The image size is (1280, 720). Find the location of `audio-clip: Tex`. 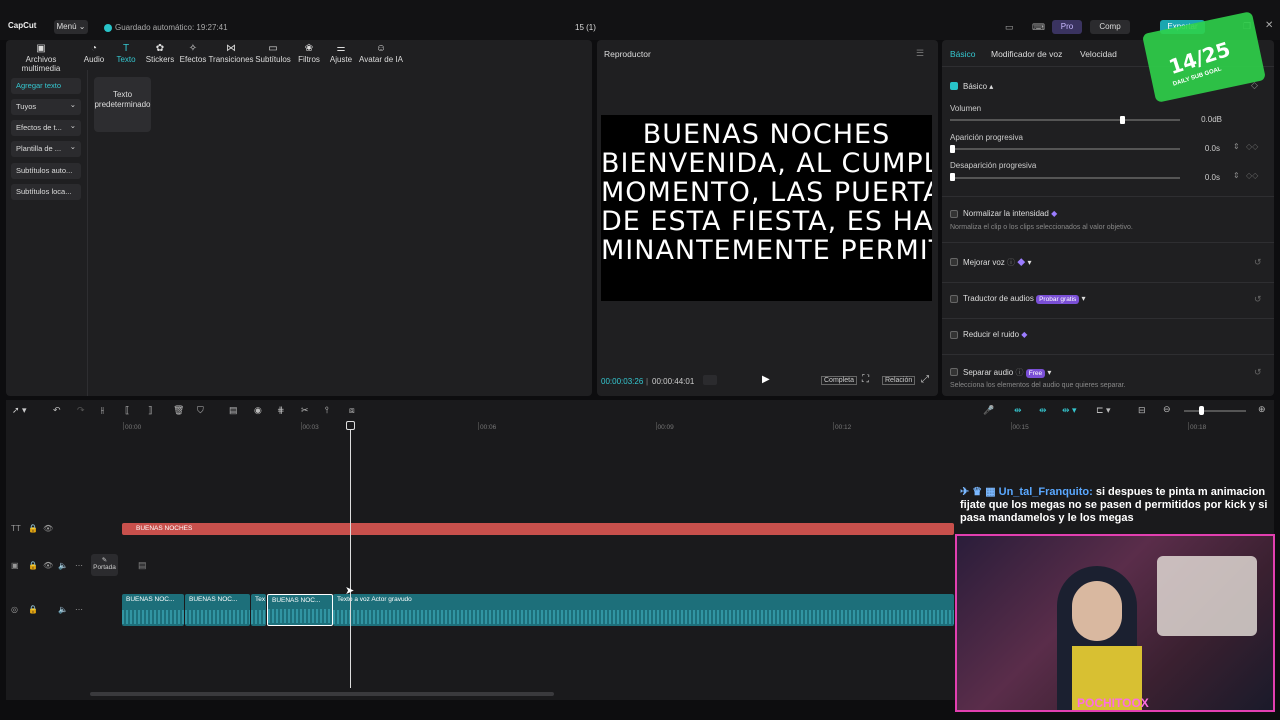

audio-clip: Tex is located at coordinates (258, 610).